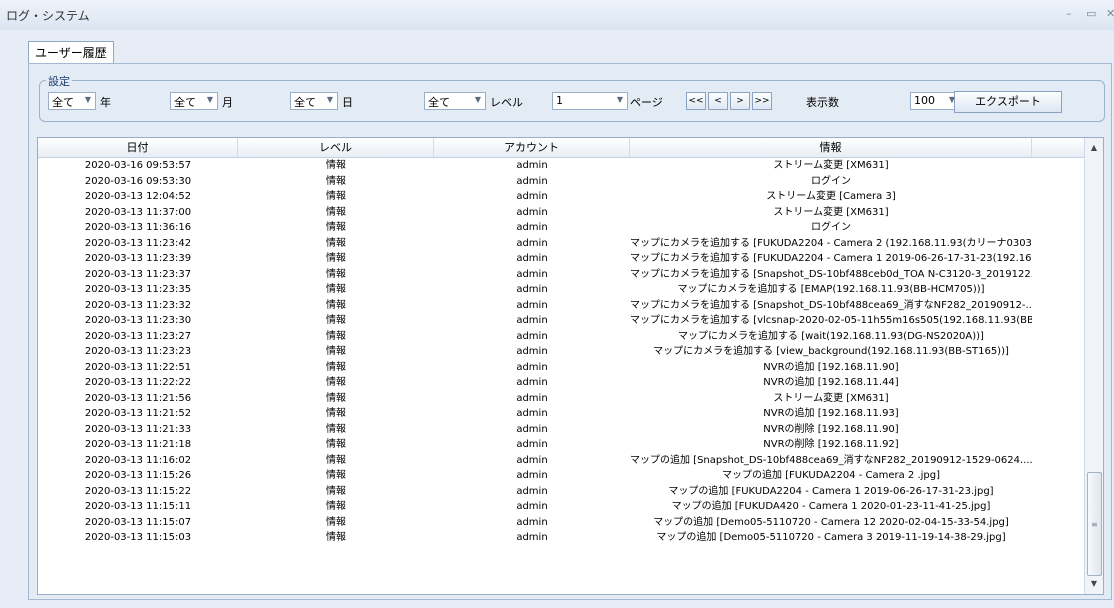 The image size is (1114, 608). I want to click on page-select: 1 ▼, so click(590, 101).